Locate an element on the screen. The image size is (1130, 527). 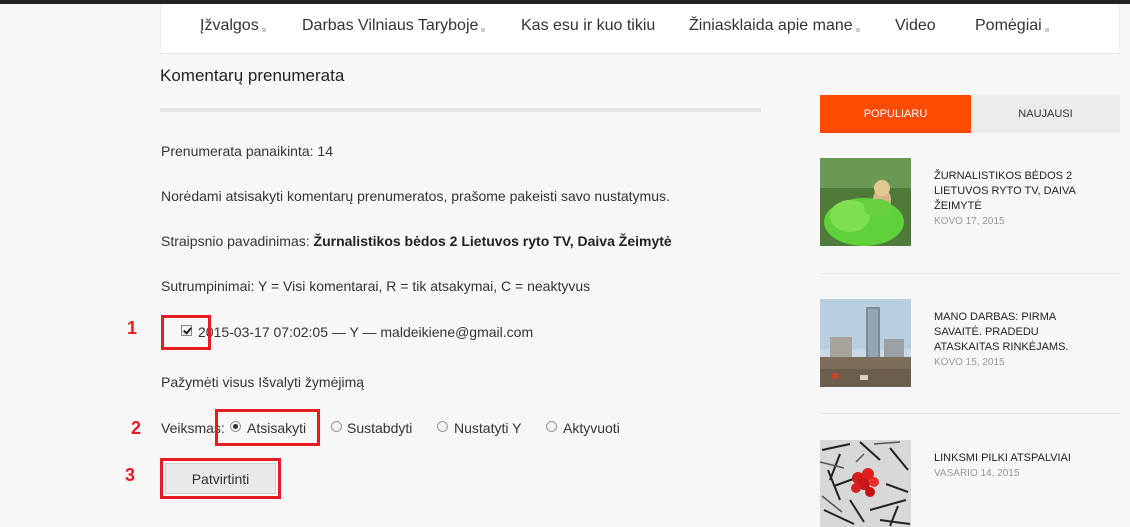
nav-item-izvalgos: Įžvalgos is located at coordinates (233, 26).